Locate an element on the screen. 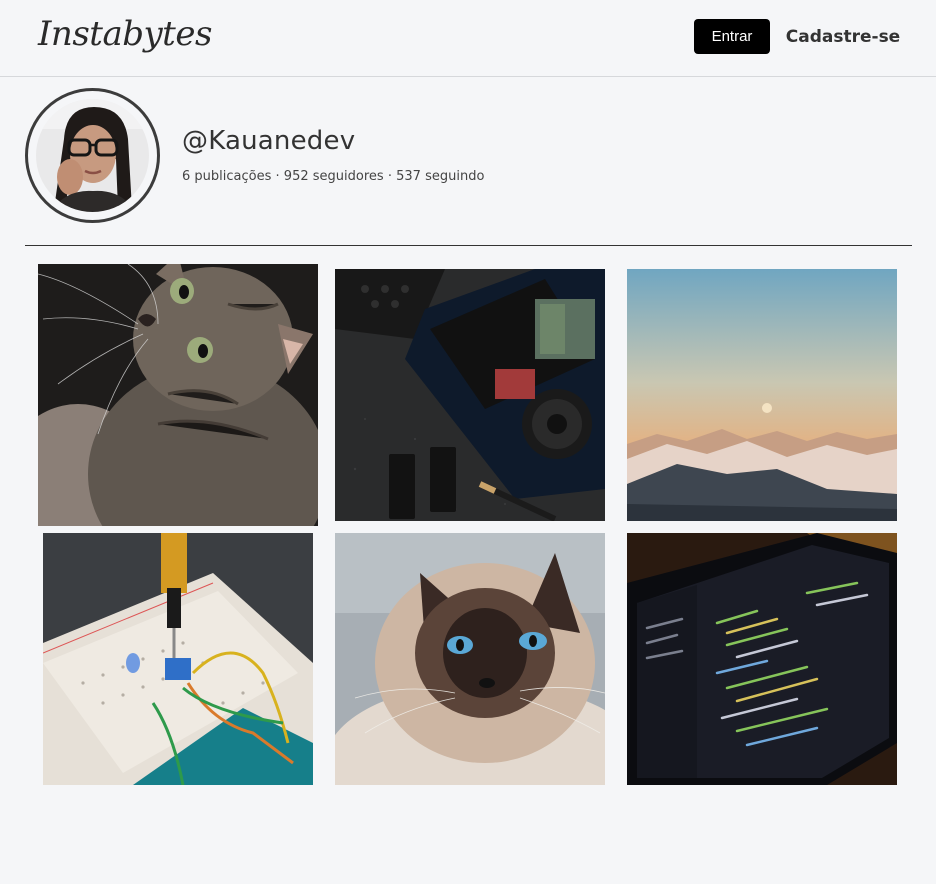 This screenshot has height=884, width=936. profile-avatar is located at coordinates (92, 155).